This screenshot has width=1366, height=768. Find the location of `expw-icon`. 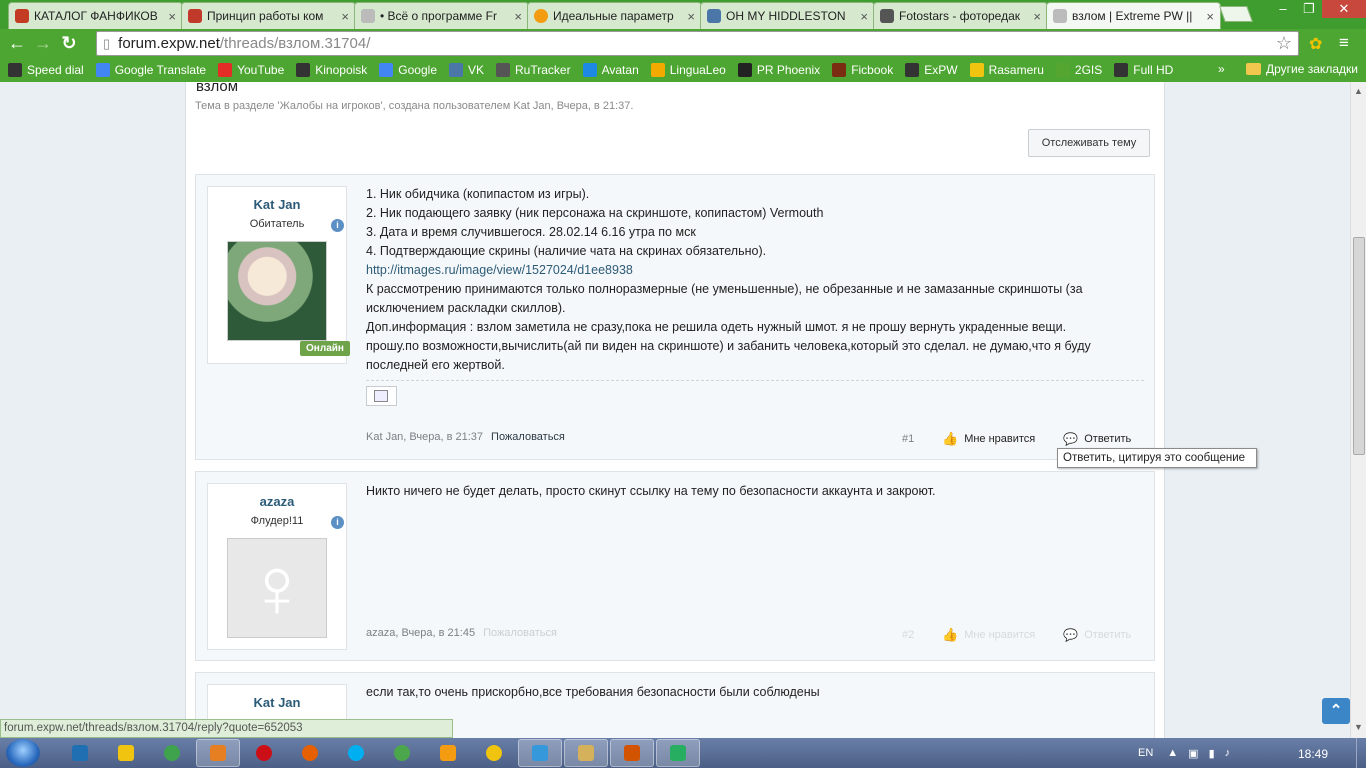

expw-icon is located at coordinates (912, 70).